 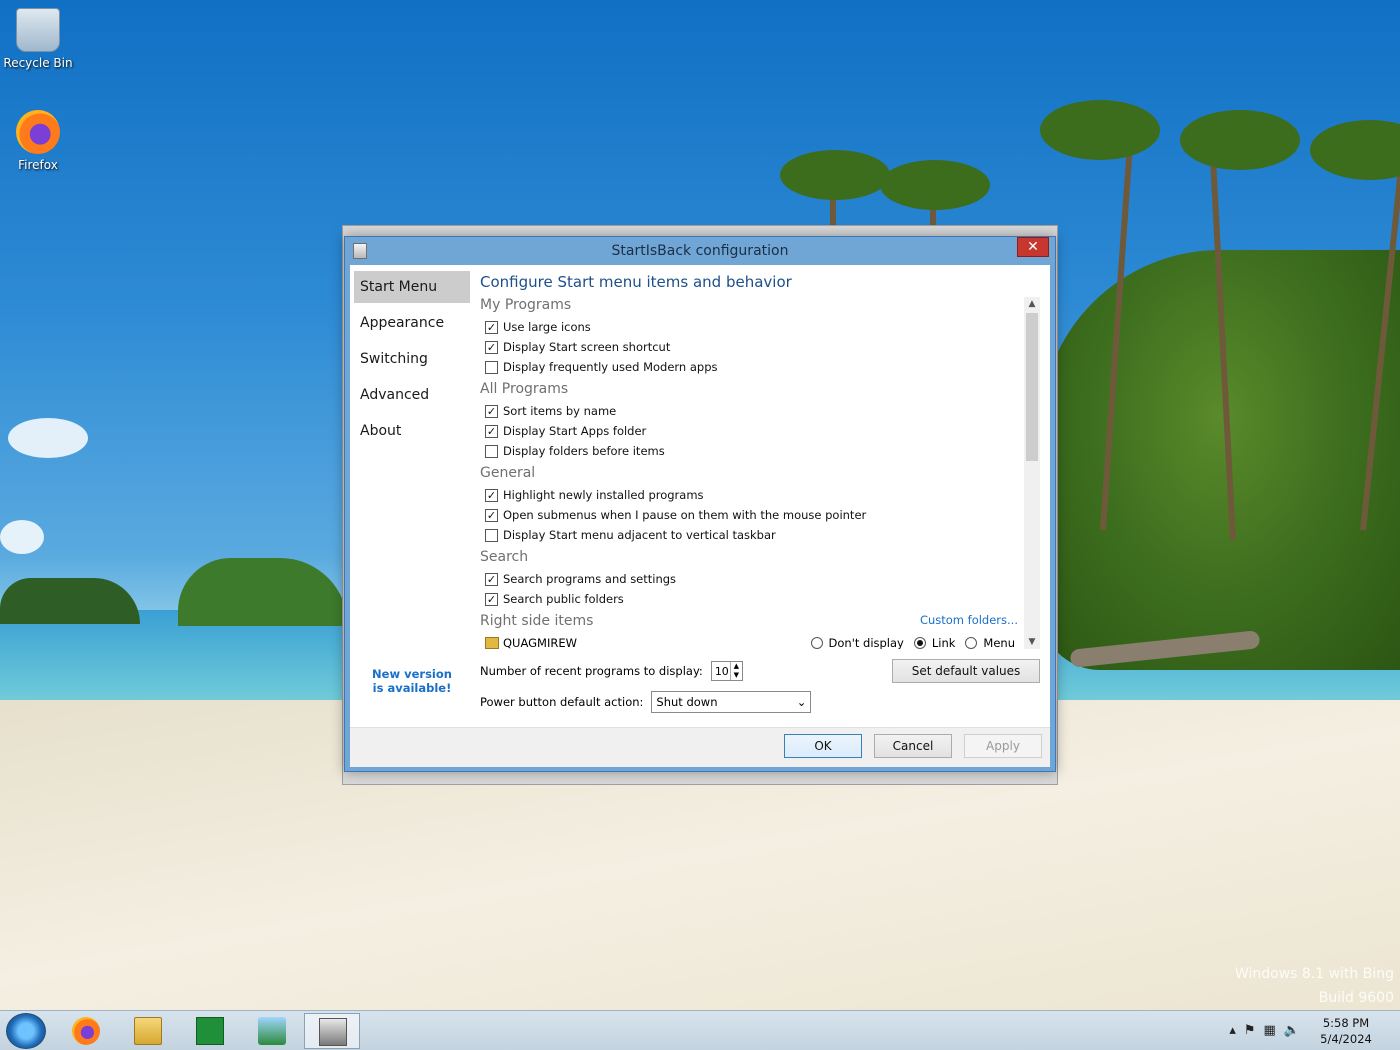 I want to click on option-row: ✓ Display Start screen shortcut, so click(x=753, y=347).